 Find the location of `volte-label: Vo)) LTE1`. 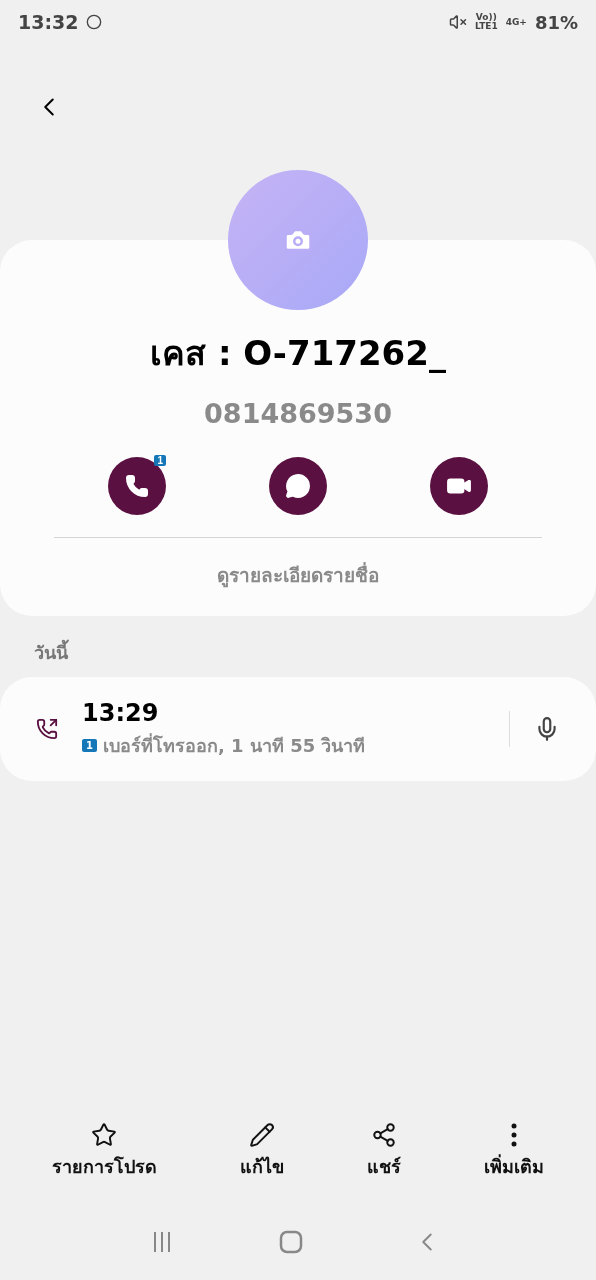

volte-label: Vo)) LTE1 is located at coordinates (486, 22).